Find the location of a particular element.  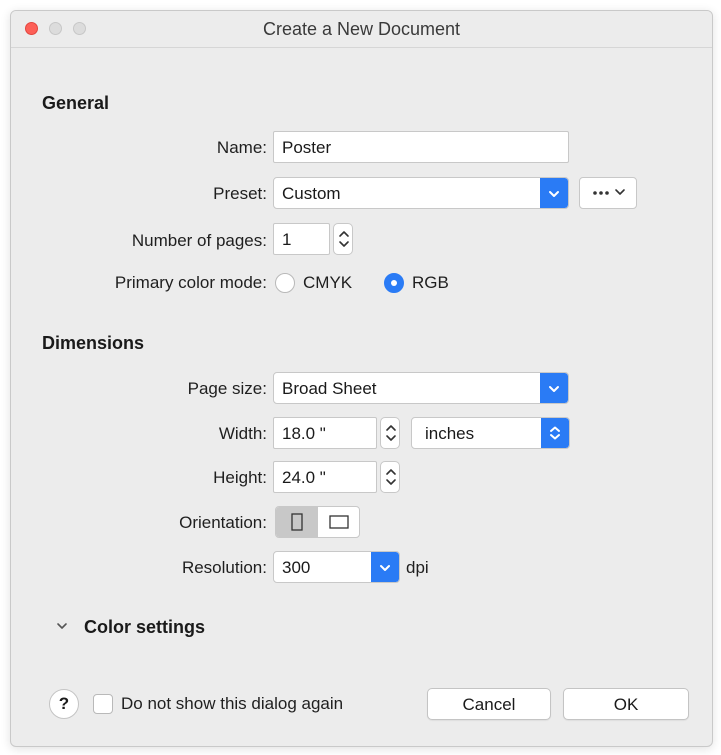

general-heading: General is located at coordinates (76, 103).